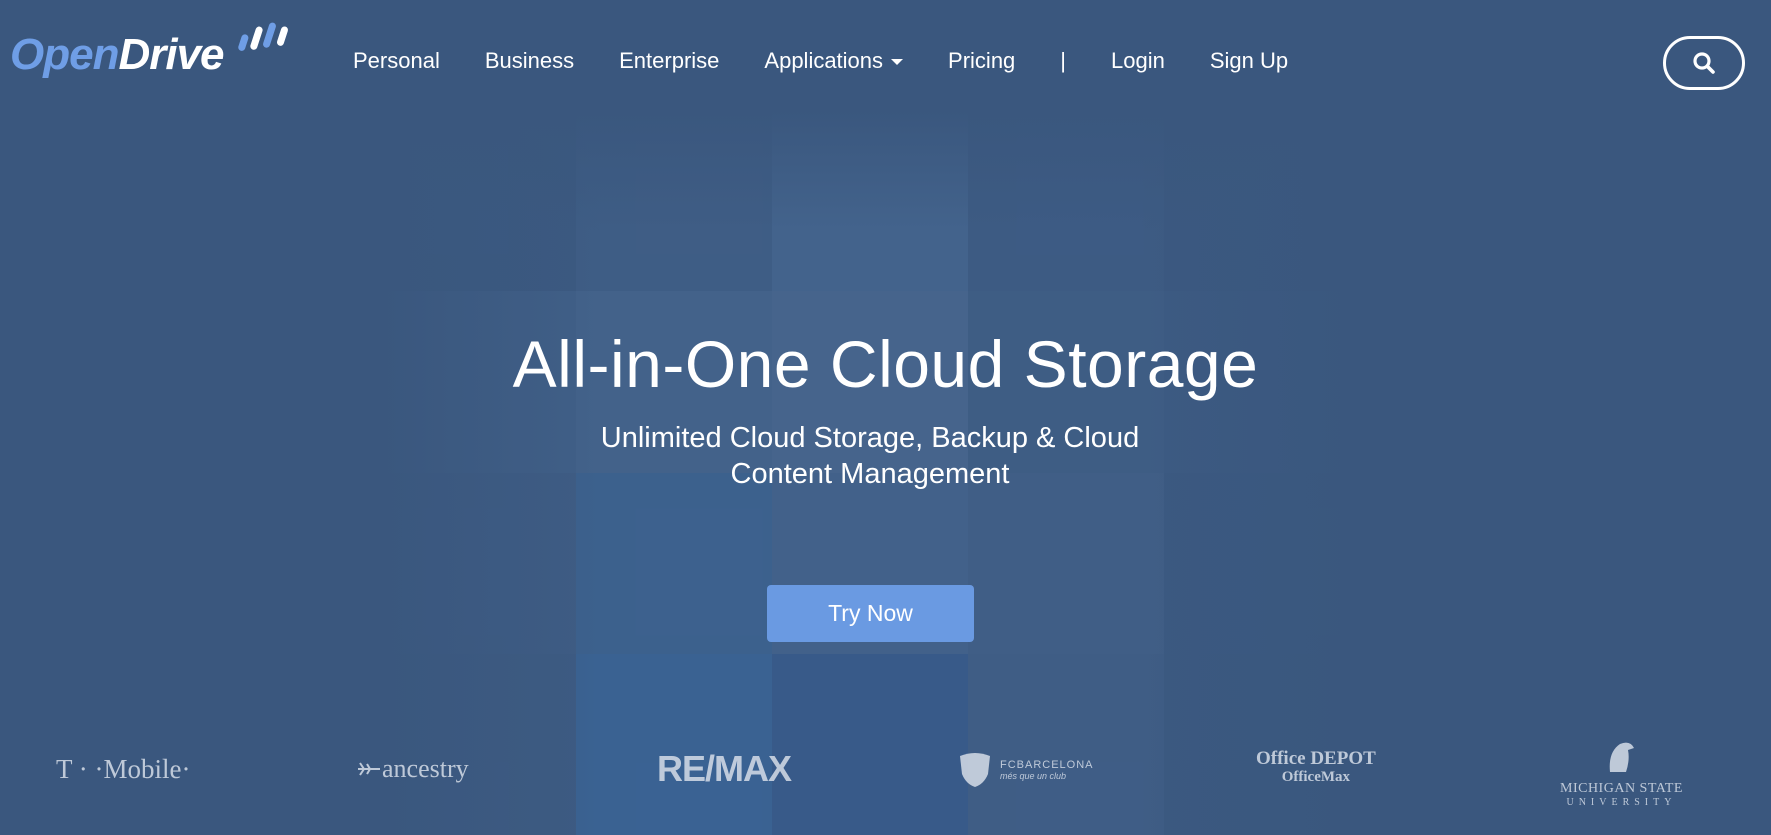 The height and width of the screenshot is (835, 1771). I want to click on nav-enterprise: Enterprise, so click(669, 61).